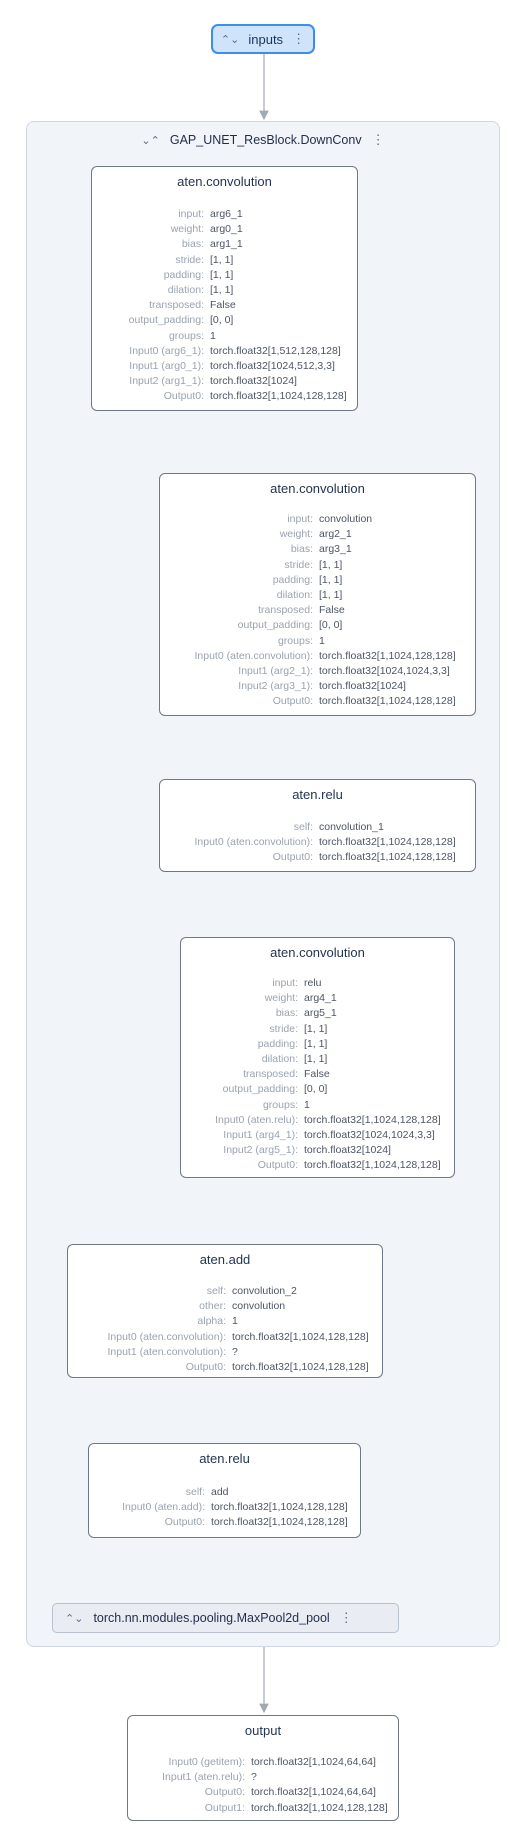 This screenshot has height=1837, width=522. What do you see at coordinates (317, 983) in the screenshot?
I see `attribute-row: input: relu` at bounding box center [317, 983].